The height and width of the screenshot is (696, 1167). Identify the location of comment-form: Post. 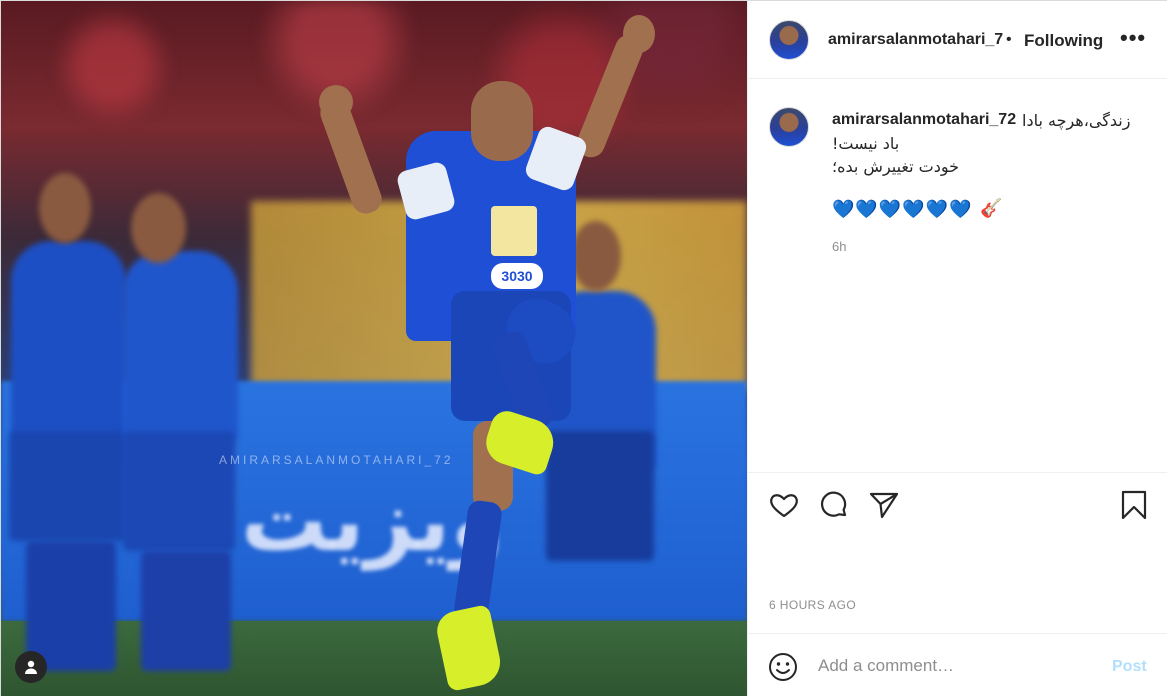
(957, 664).